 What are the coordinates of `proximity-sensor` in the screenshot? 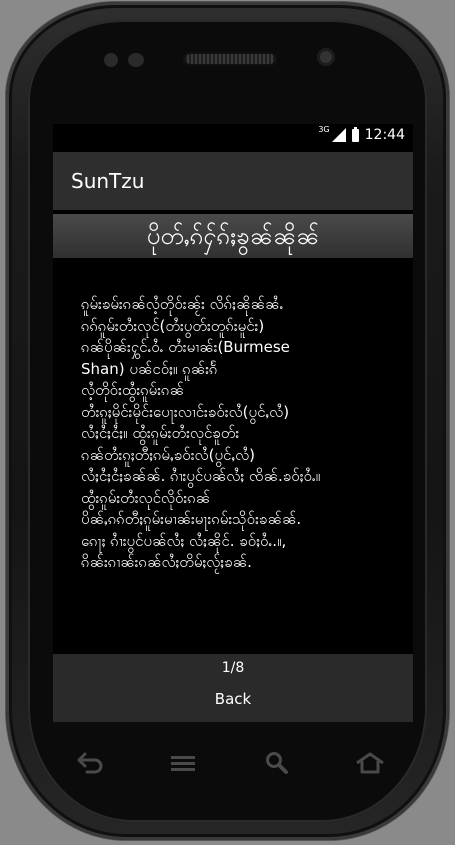 It's located at (111, 60).